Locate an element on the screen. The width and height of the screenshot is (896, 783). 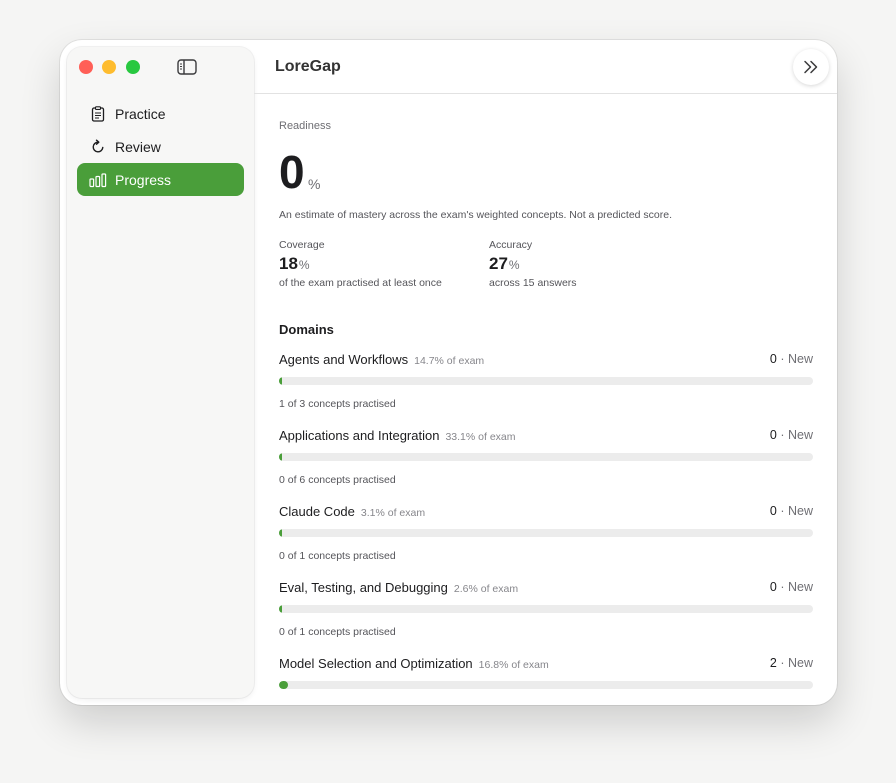
readiness-unit: % is located at coordinates (314, 184).